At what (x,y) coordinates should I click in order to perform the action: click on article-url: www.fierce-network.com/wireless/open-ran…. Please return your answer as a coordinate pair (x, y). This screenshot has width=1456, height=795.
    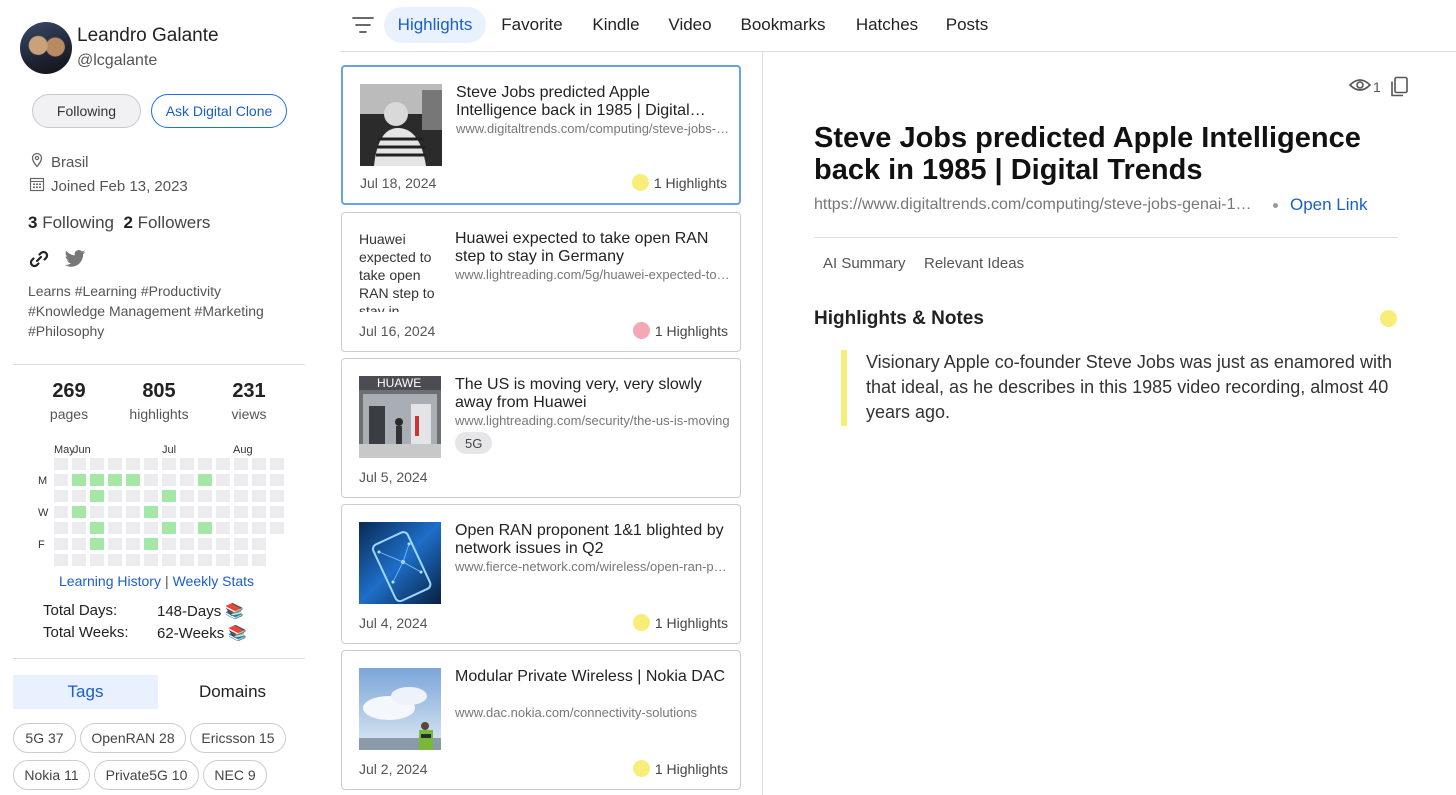
    Looking at the image, I should click on (592, 566).